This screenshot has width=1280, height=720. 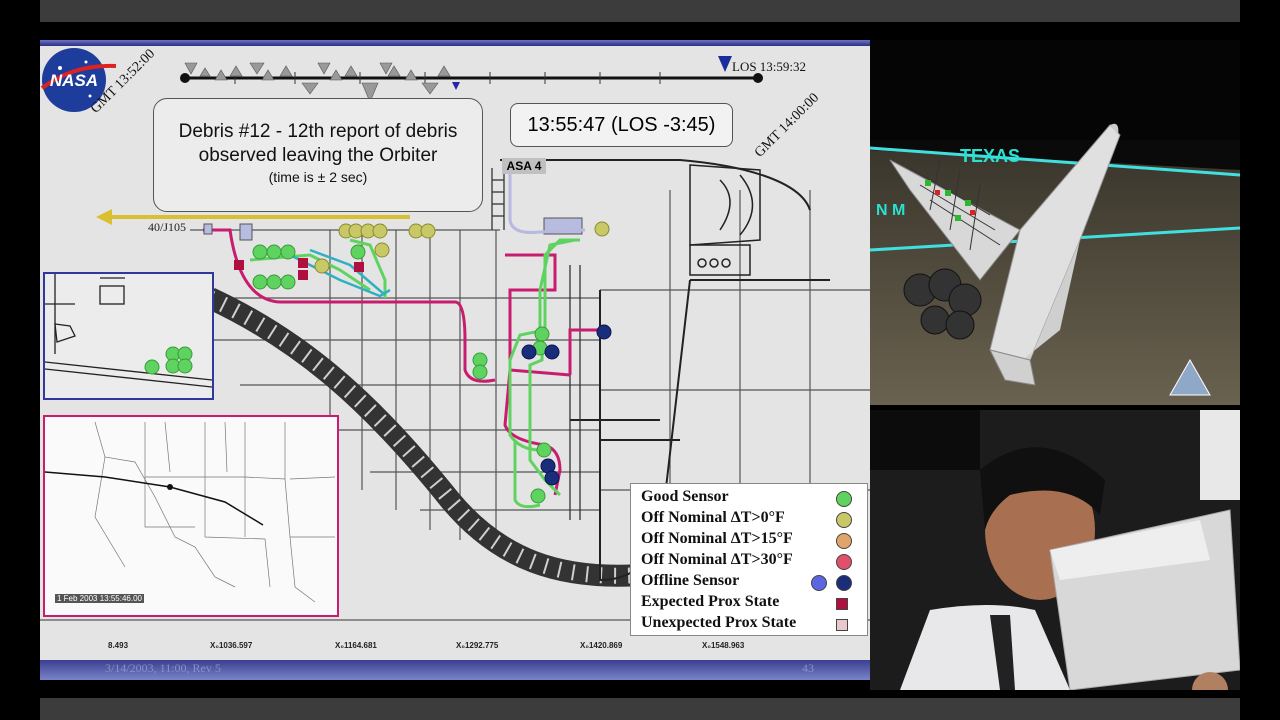 I want to click on inset-detail-drawing, so click(x=128, y=331).